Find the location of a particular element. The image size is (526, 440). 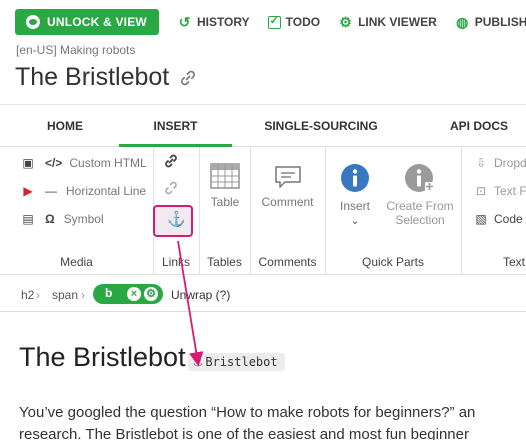

link-viewer-button: ⚙ LINK VIEWER is located at coordinates (387, 22).